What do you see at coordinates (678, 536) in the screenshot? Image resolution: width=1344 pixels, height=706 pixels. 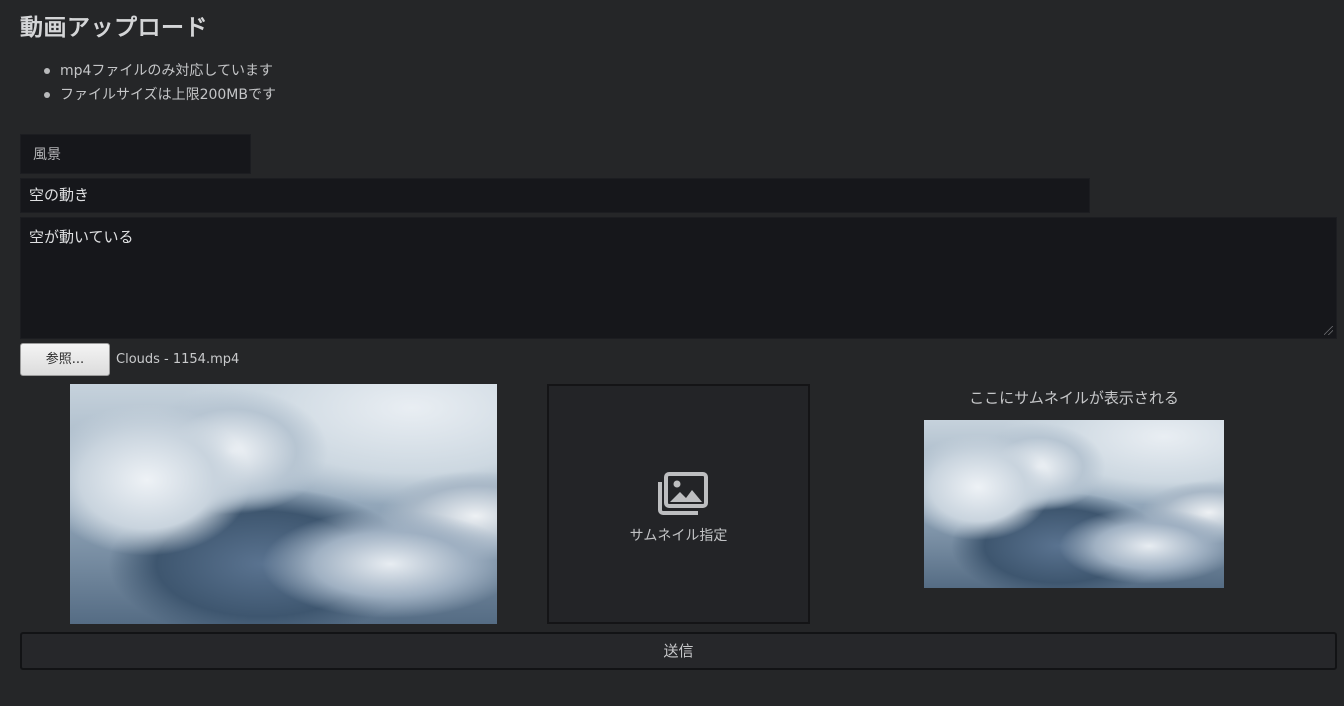 I see `thumbnail-button-label: サムネイル指定` at bounding box center [678, 536].